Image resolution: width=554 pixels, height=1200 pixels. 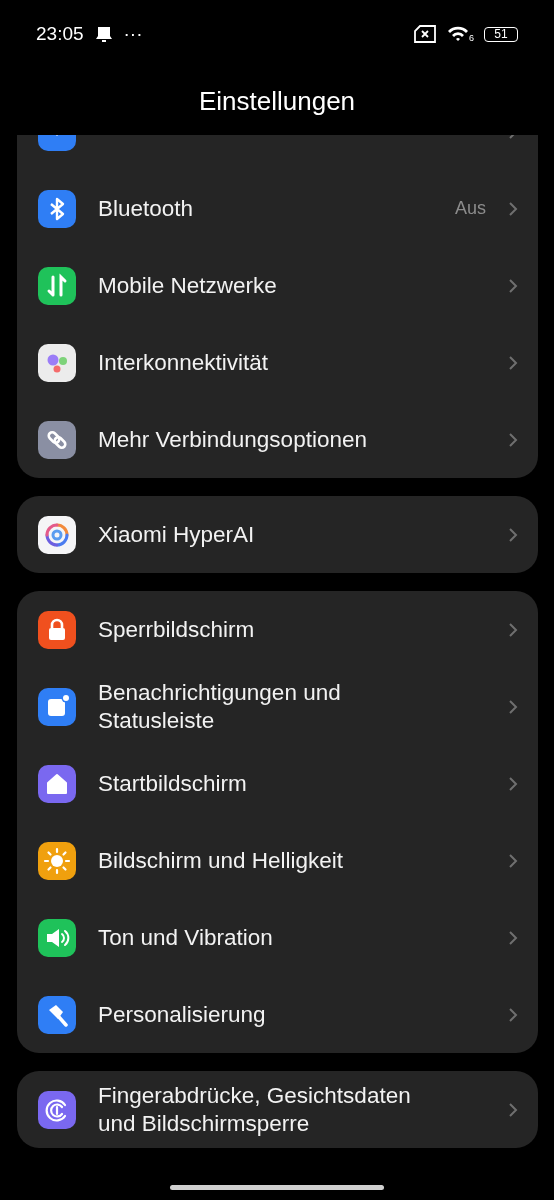 What do you see at coordinates (57, 208) in the screenshot?
I see `bluetooth-icon` at bounding box center [57, 208].